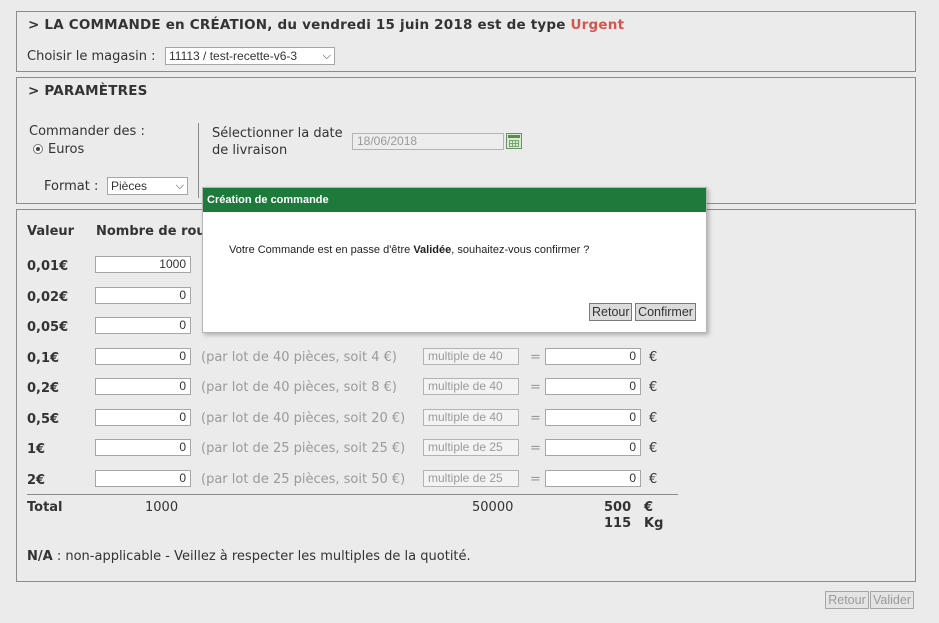 Image resolution: width=939 pixels, height=623 pixels. Describe the element at coordinates (387, 141) in the screenshot. I see `delivery-date-value: 18/06/2018` at that location.